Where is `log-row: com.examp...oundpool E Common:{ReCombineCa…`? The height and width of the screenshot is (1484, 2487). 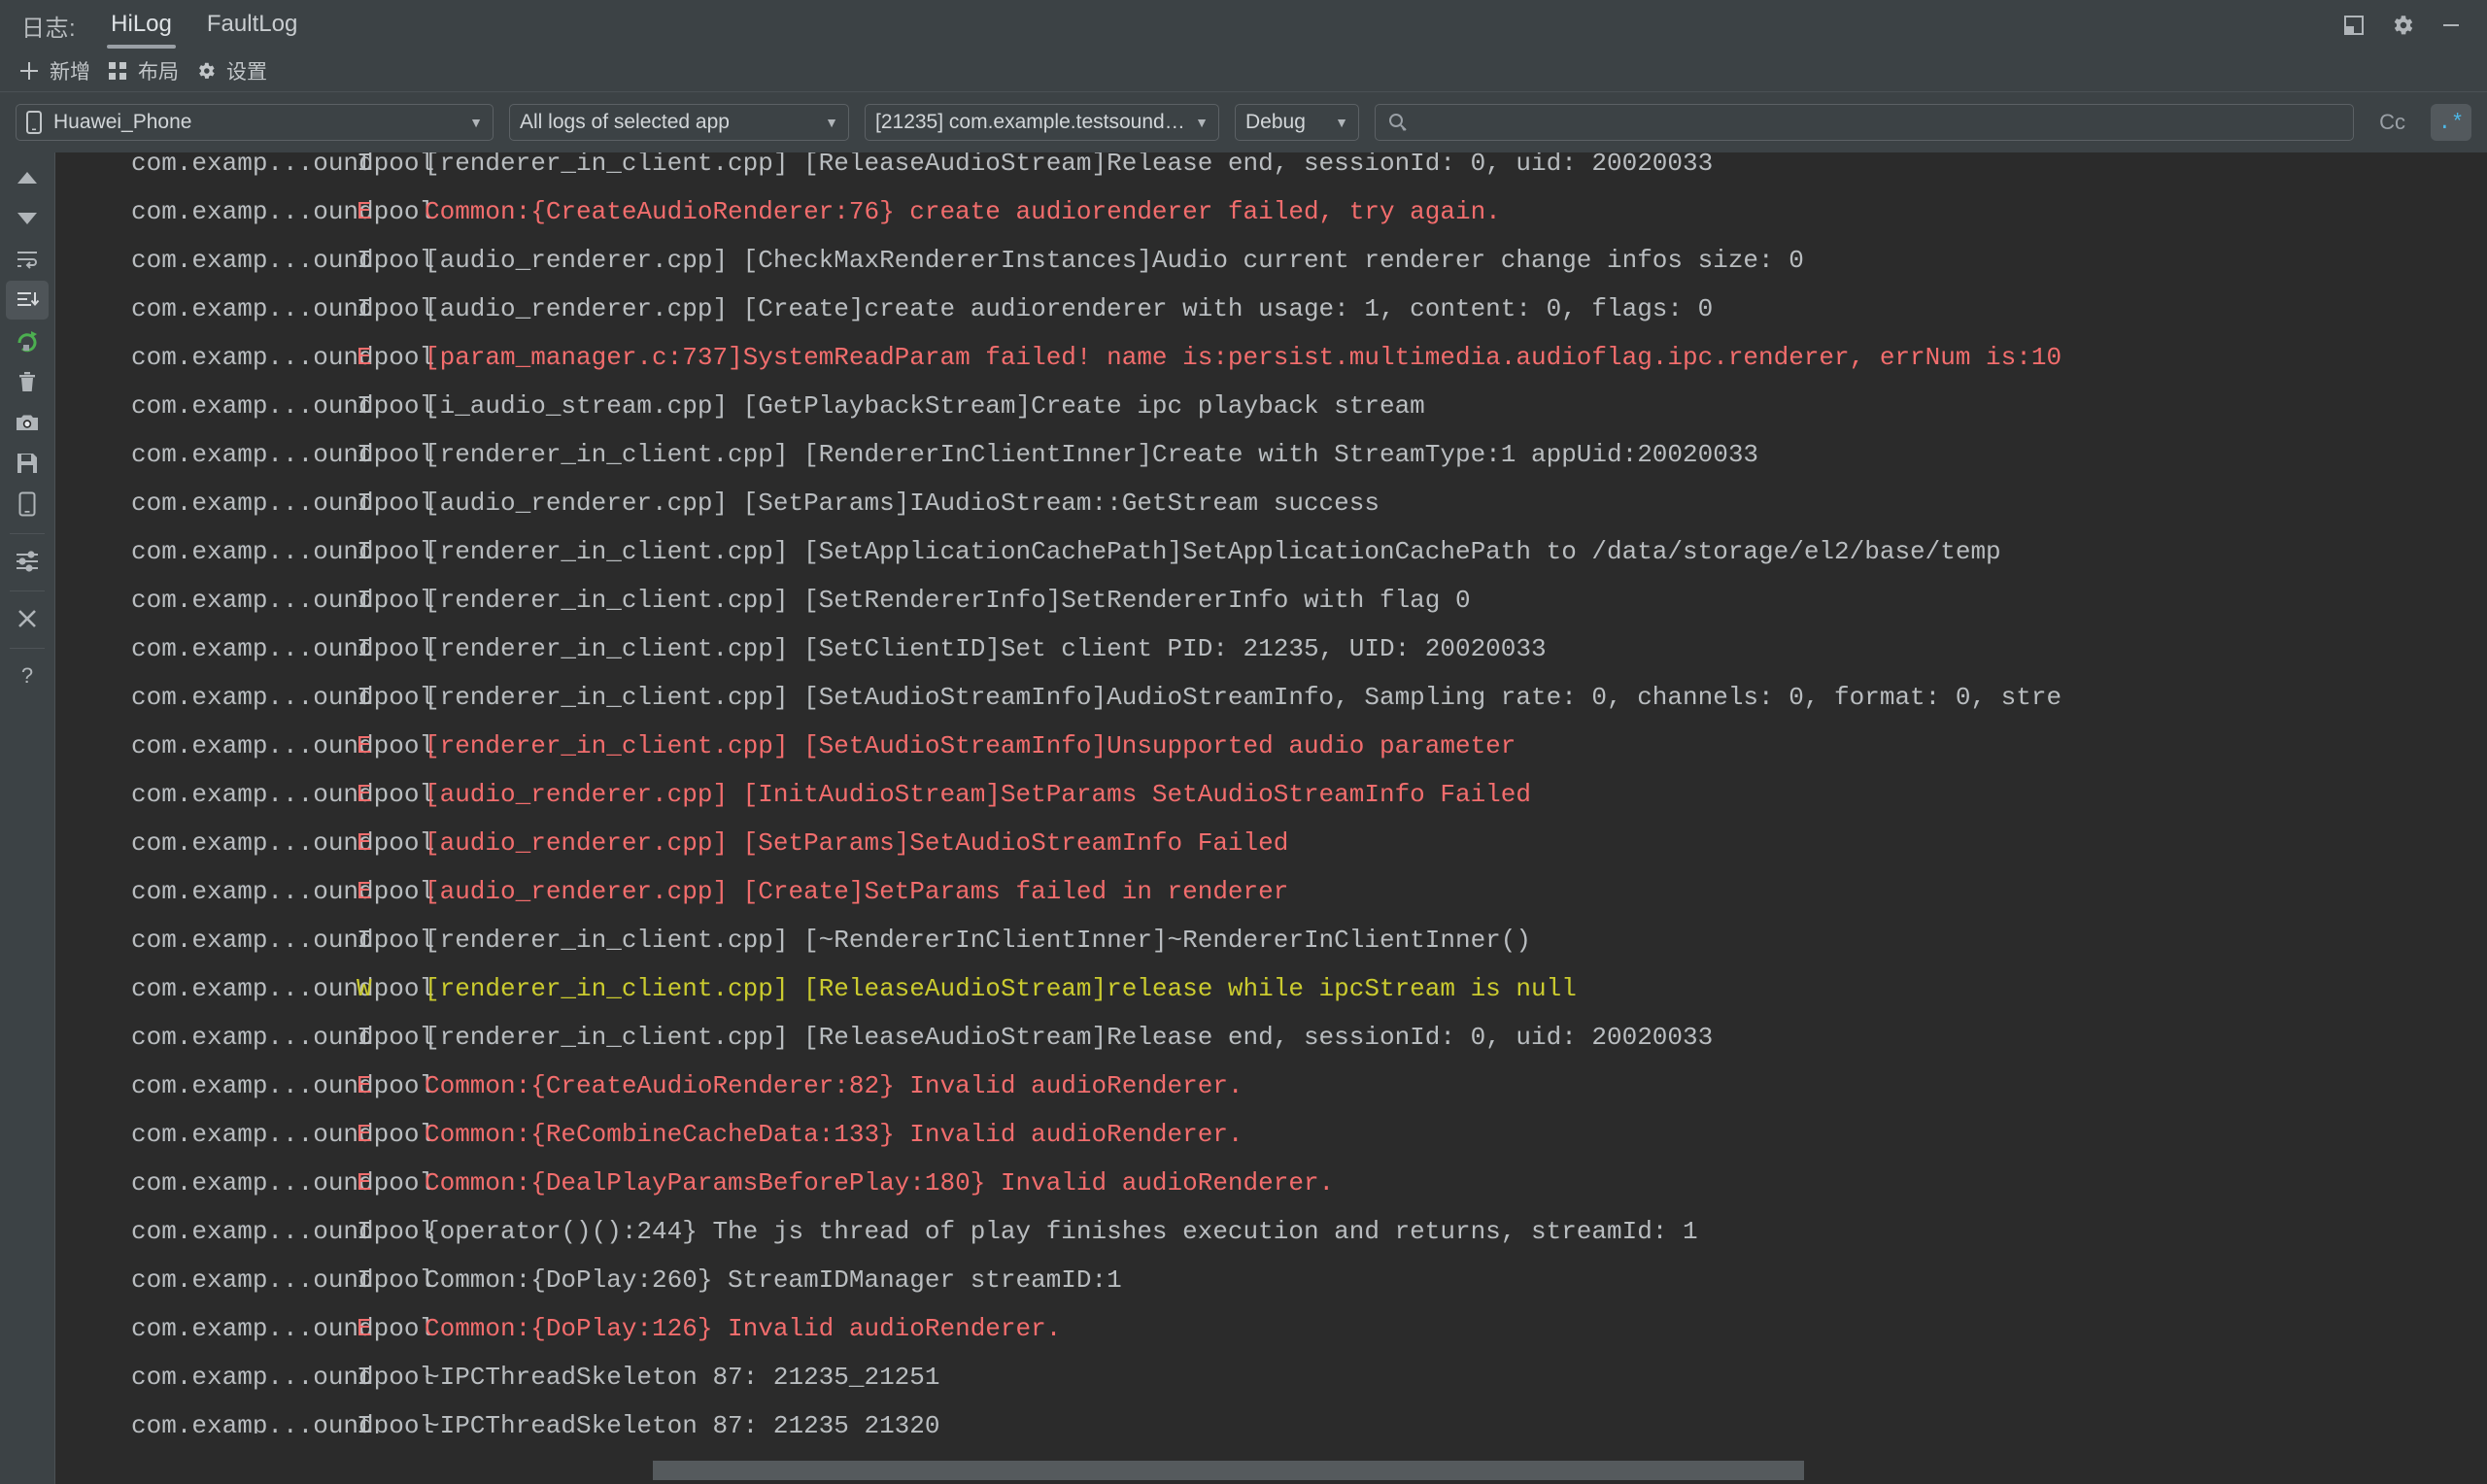
log-row: com.examp...oundpool E Common:{ReCombineCa… is located at coordinates (1271, 1135).